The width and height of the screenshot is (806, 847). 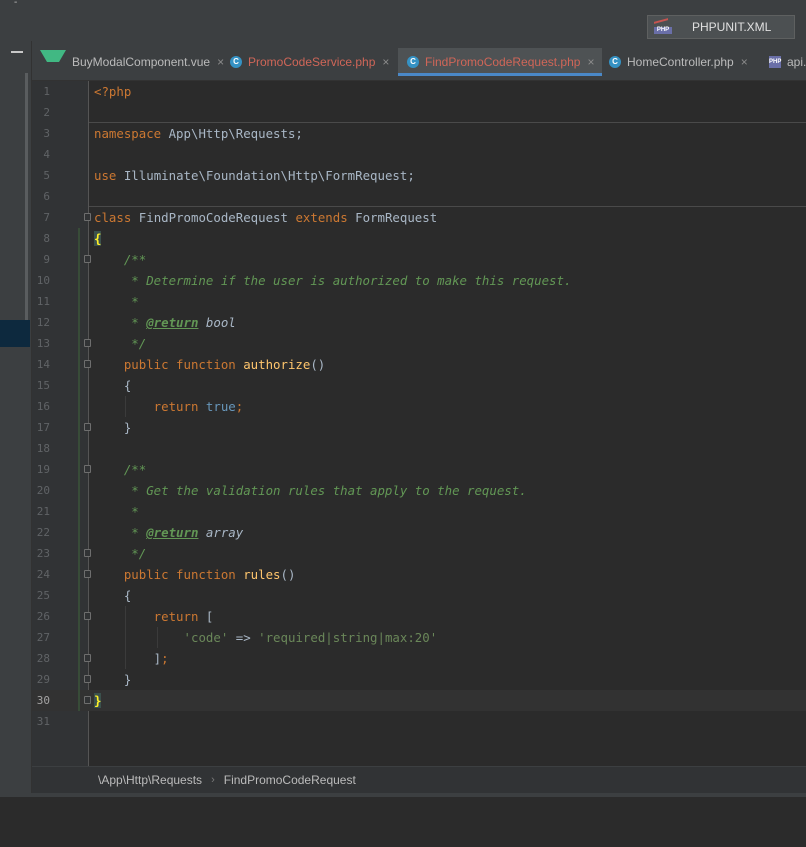 What do you see at coordinates (169, 406) in the screenshot?
I see `code-text: return true;` at bounding box center [169, 406].